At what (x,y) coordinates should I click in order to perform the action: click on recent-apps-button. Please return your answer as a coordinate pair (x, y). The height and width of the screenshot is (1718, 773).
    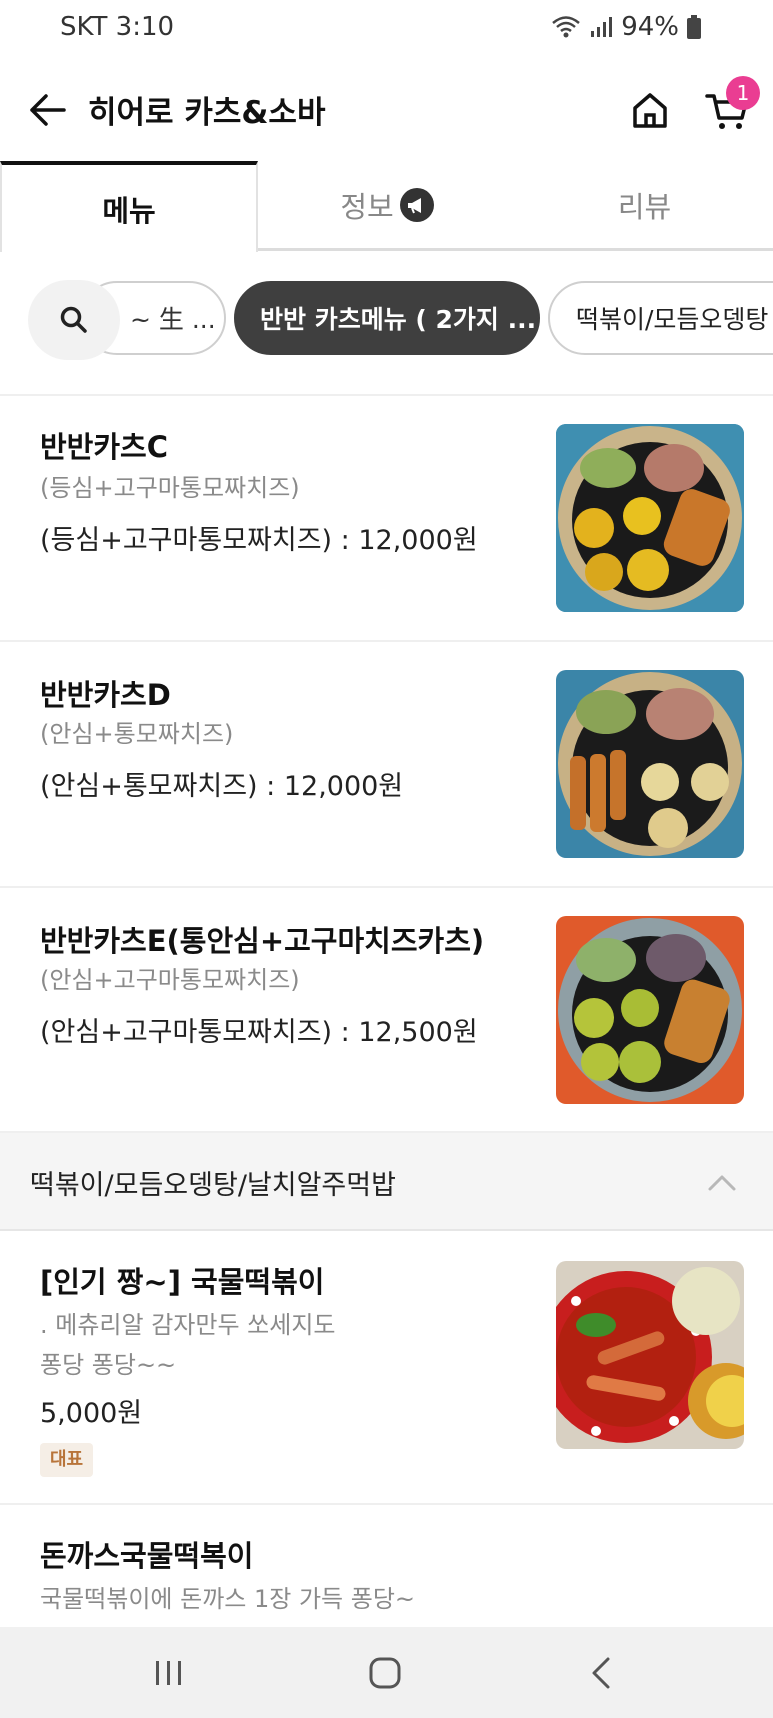
    Looking at the image, I should click on (168, 1673).